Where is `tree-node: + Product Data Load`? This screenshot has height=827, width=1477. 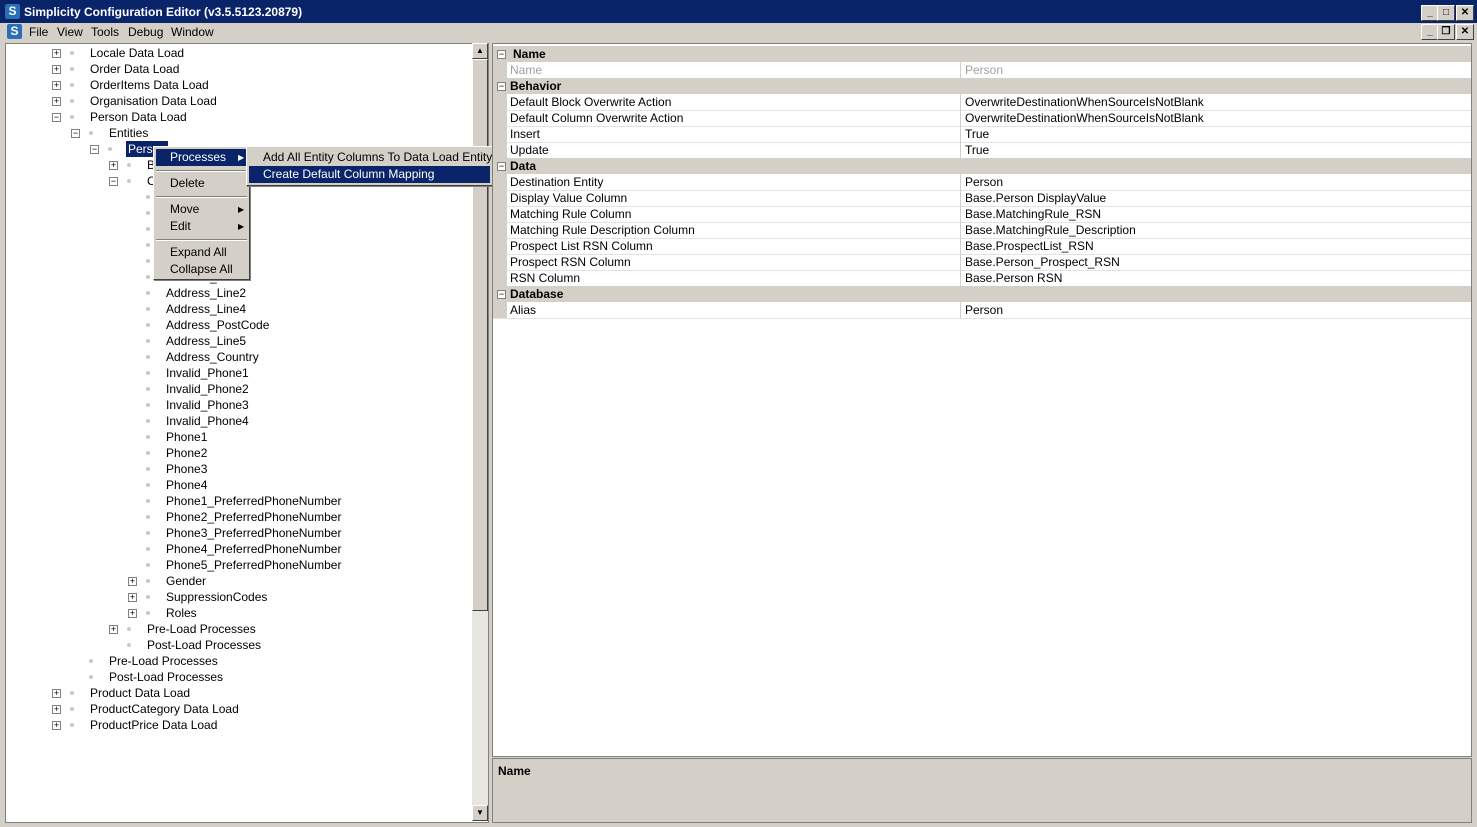 tree-node: + Product Data Load is located at coordinates (239, 693).